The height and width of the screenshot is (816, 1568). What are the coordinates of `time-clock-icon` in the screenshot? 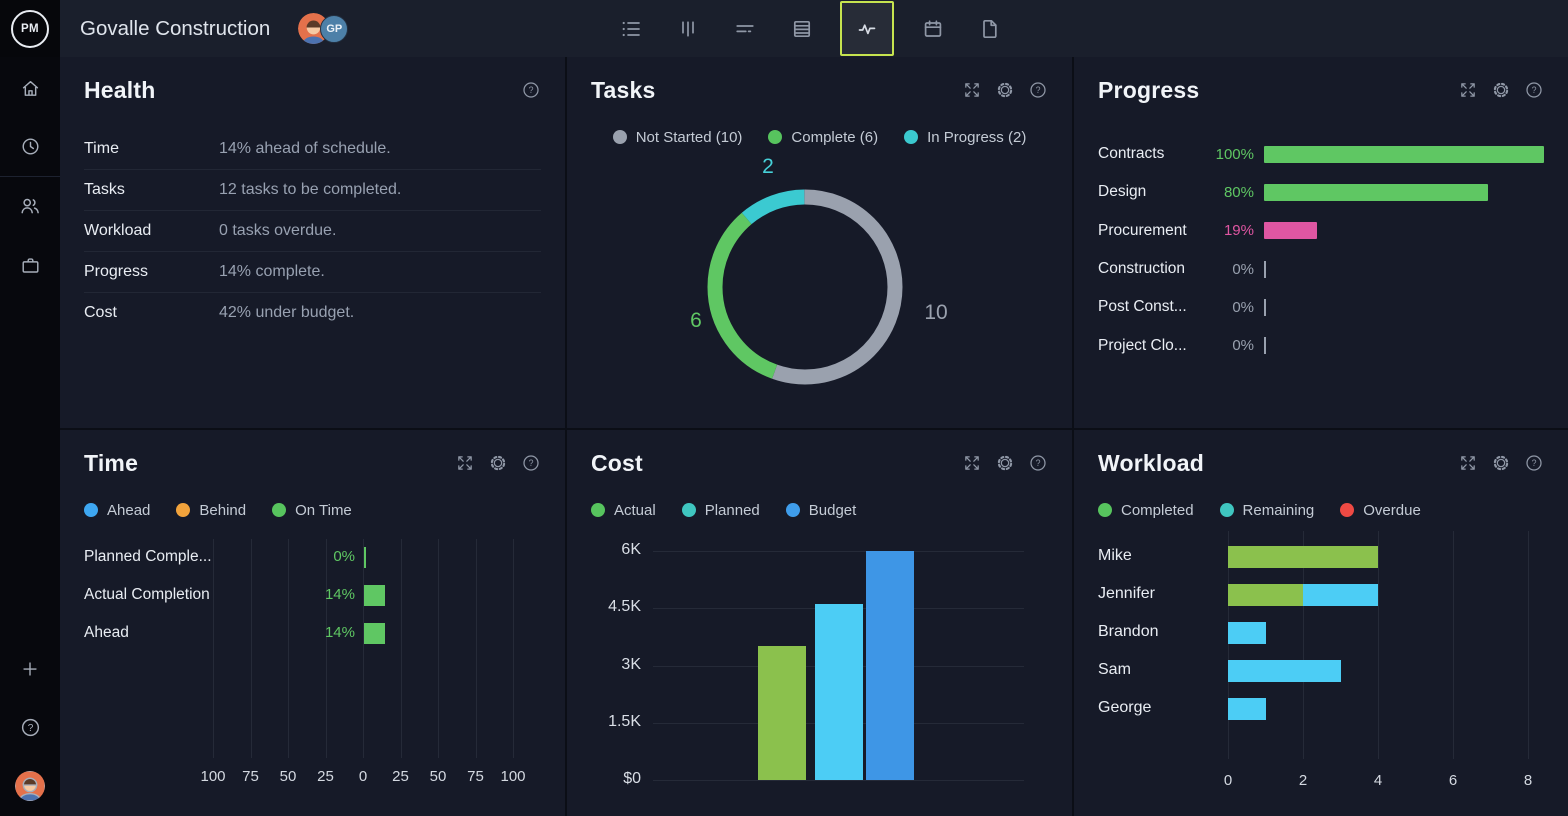 It's located at (30, 146).